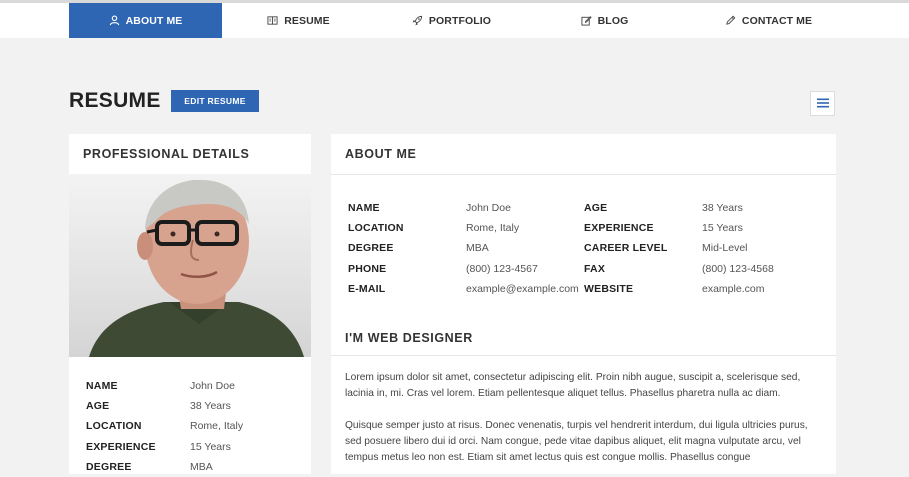 The image size is (909, 477). Describe the element at coordinates (596, 208) in the screenshot. I see `about-label: AGE` at that location.